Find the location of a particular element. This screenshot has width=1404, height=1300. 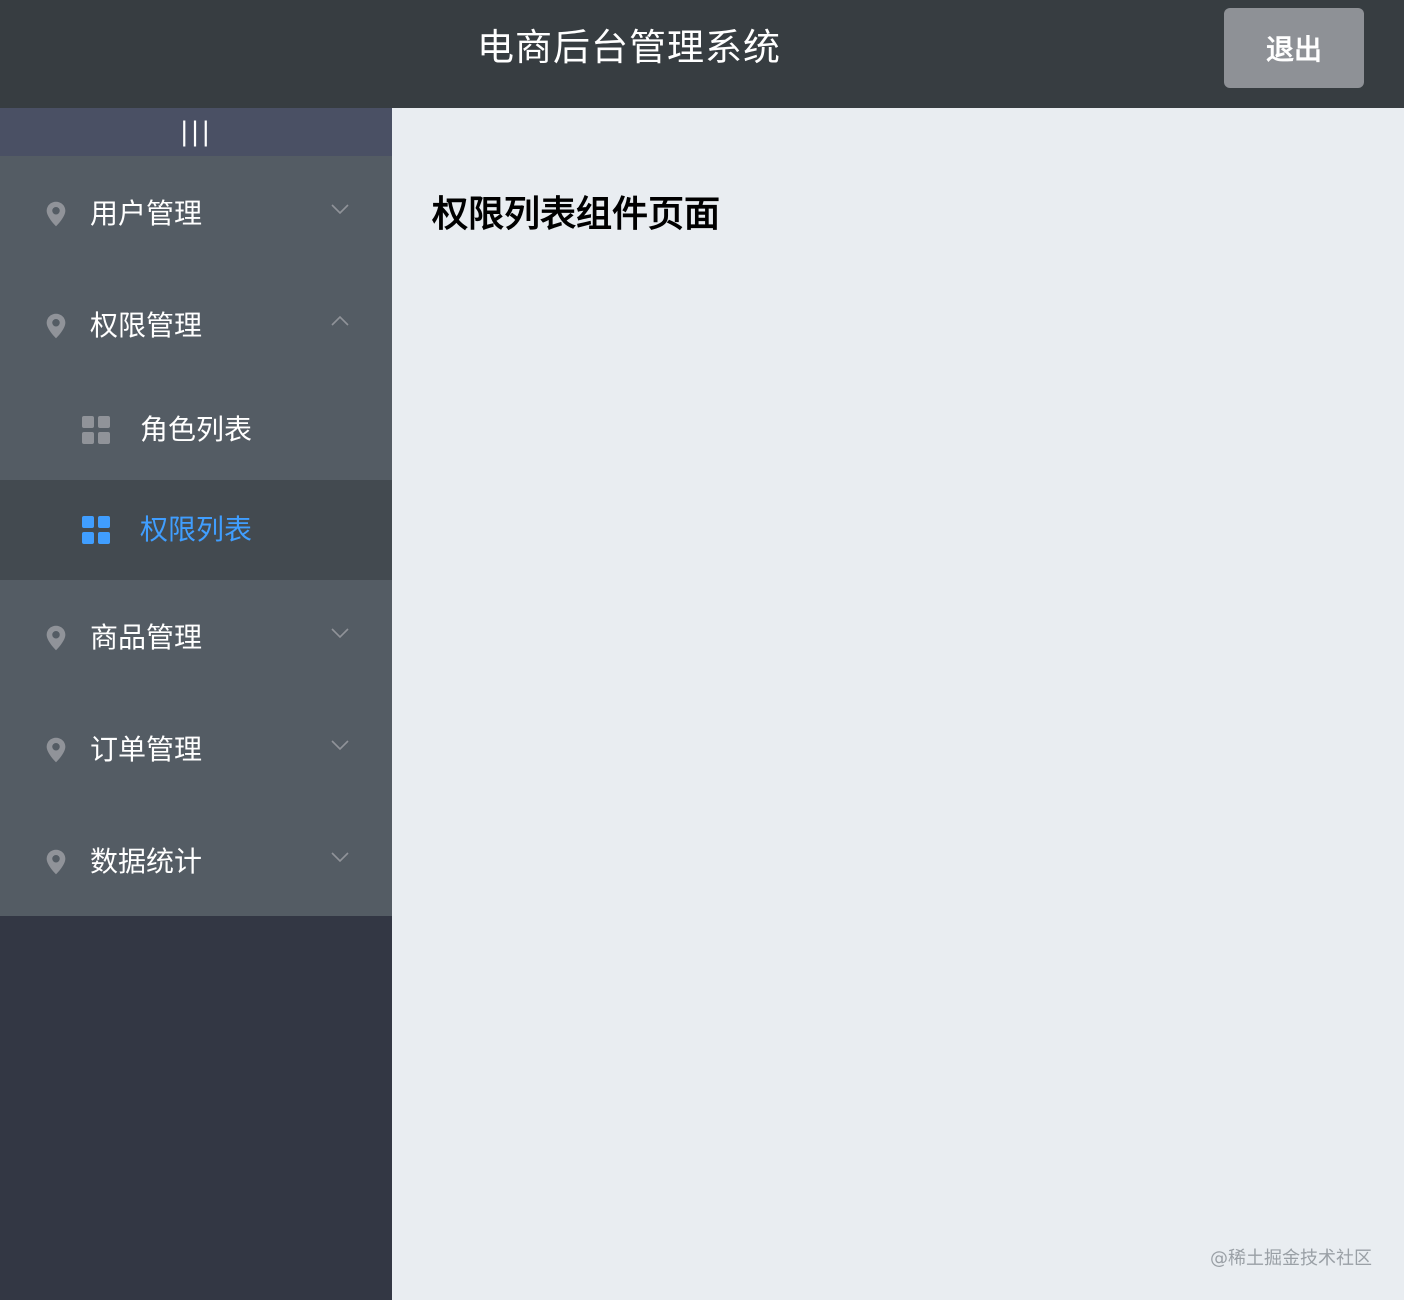

menu-item-reports: 数据统计 is located at coordinates (196, 860).